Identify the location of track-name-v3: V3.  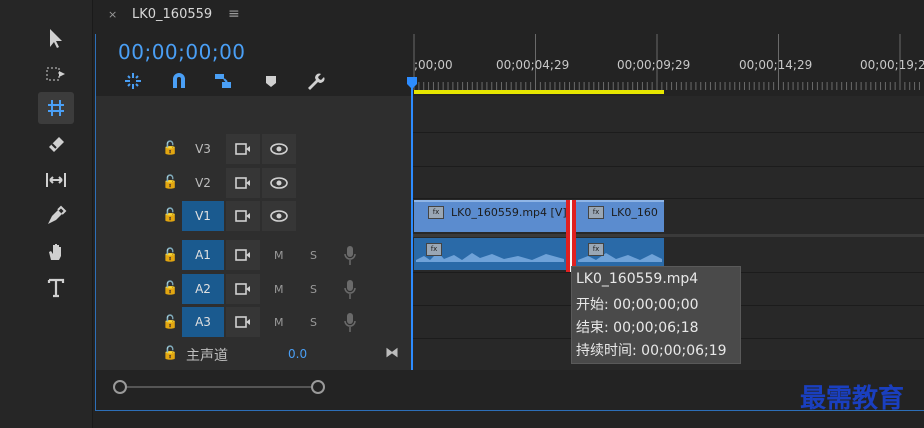
(203, 149).